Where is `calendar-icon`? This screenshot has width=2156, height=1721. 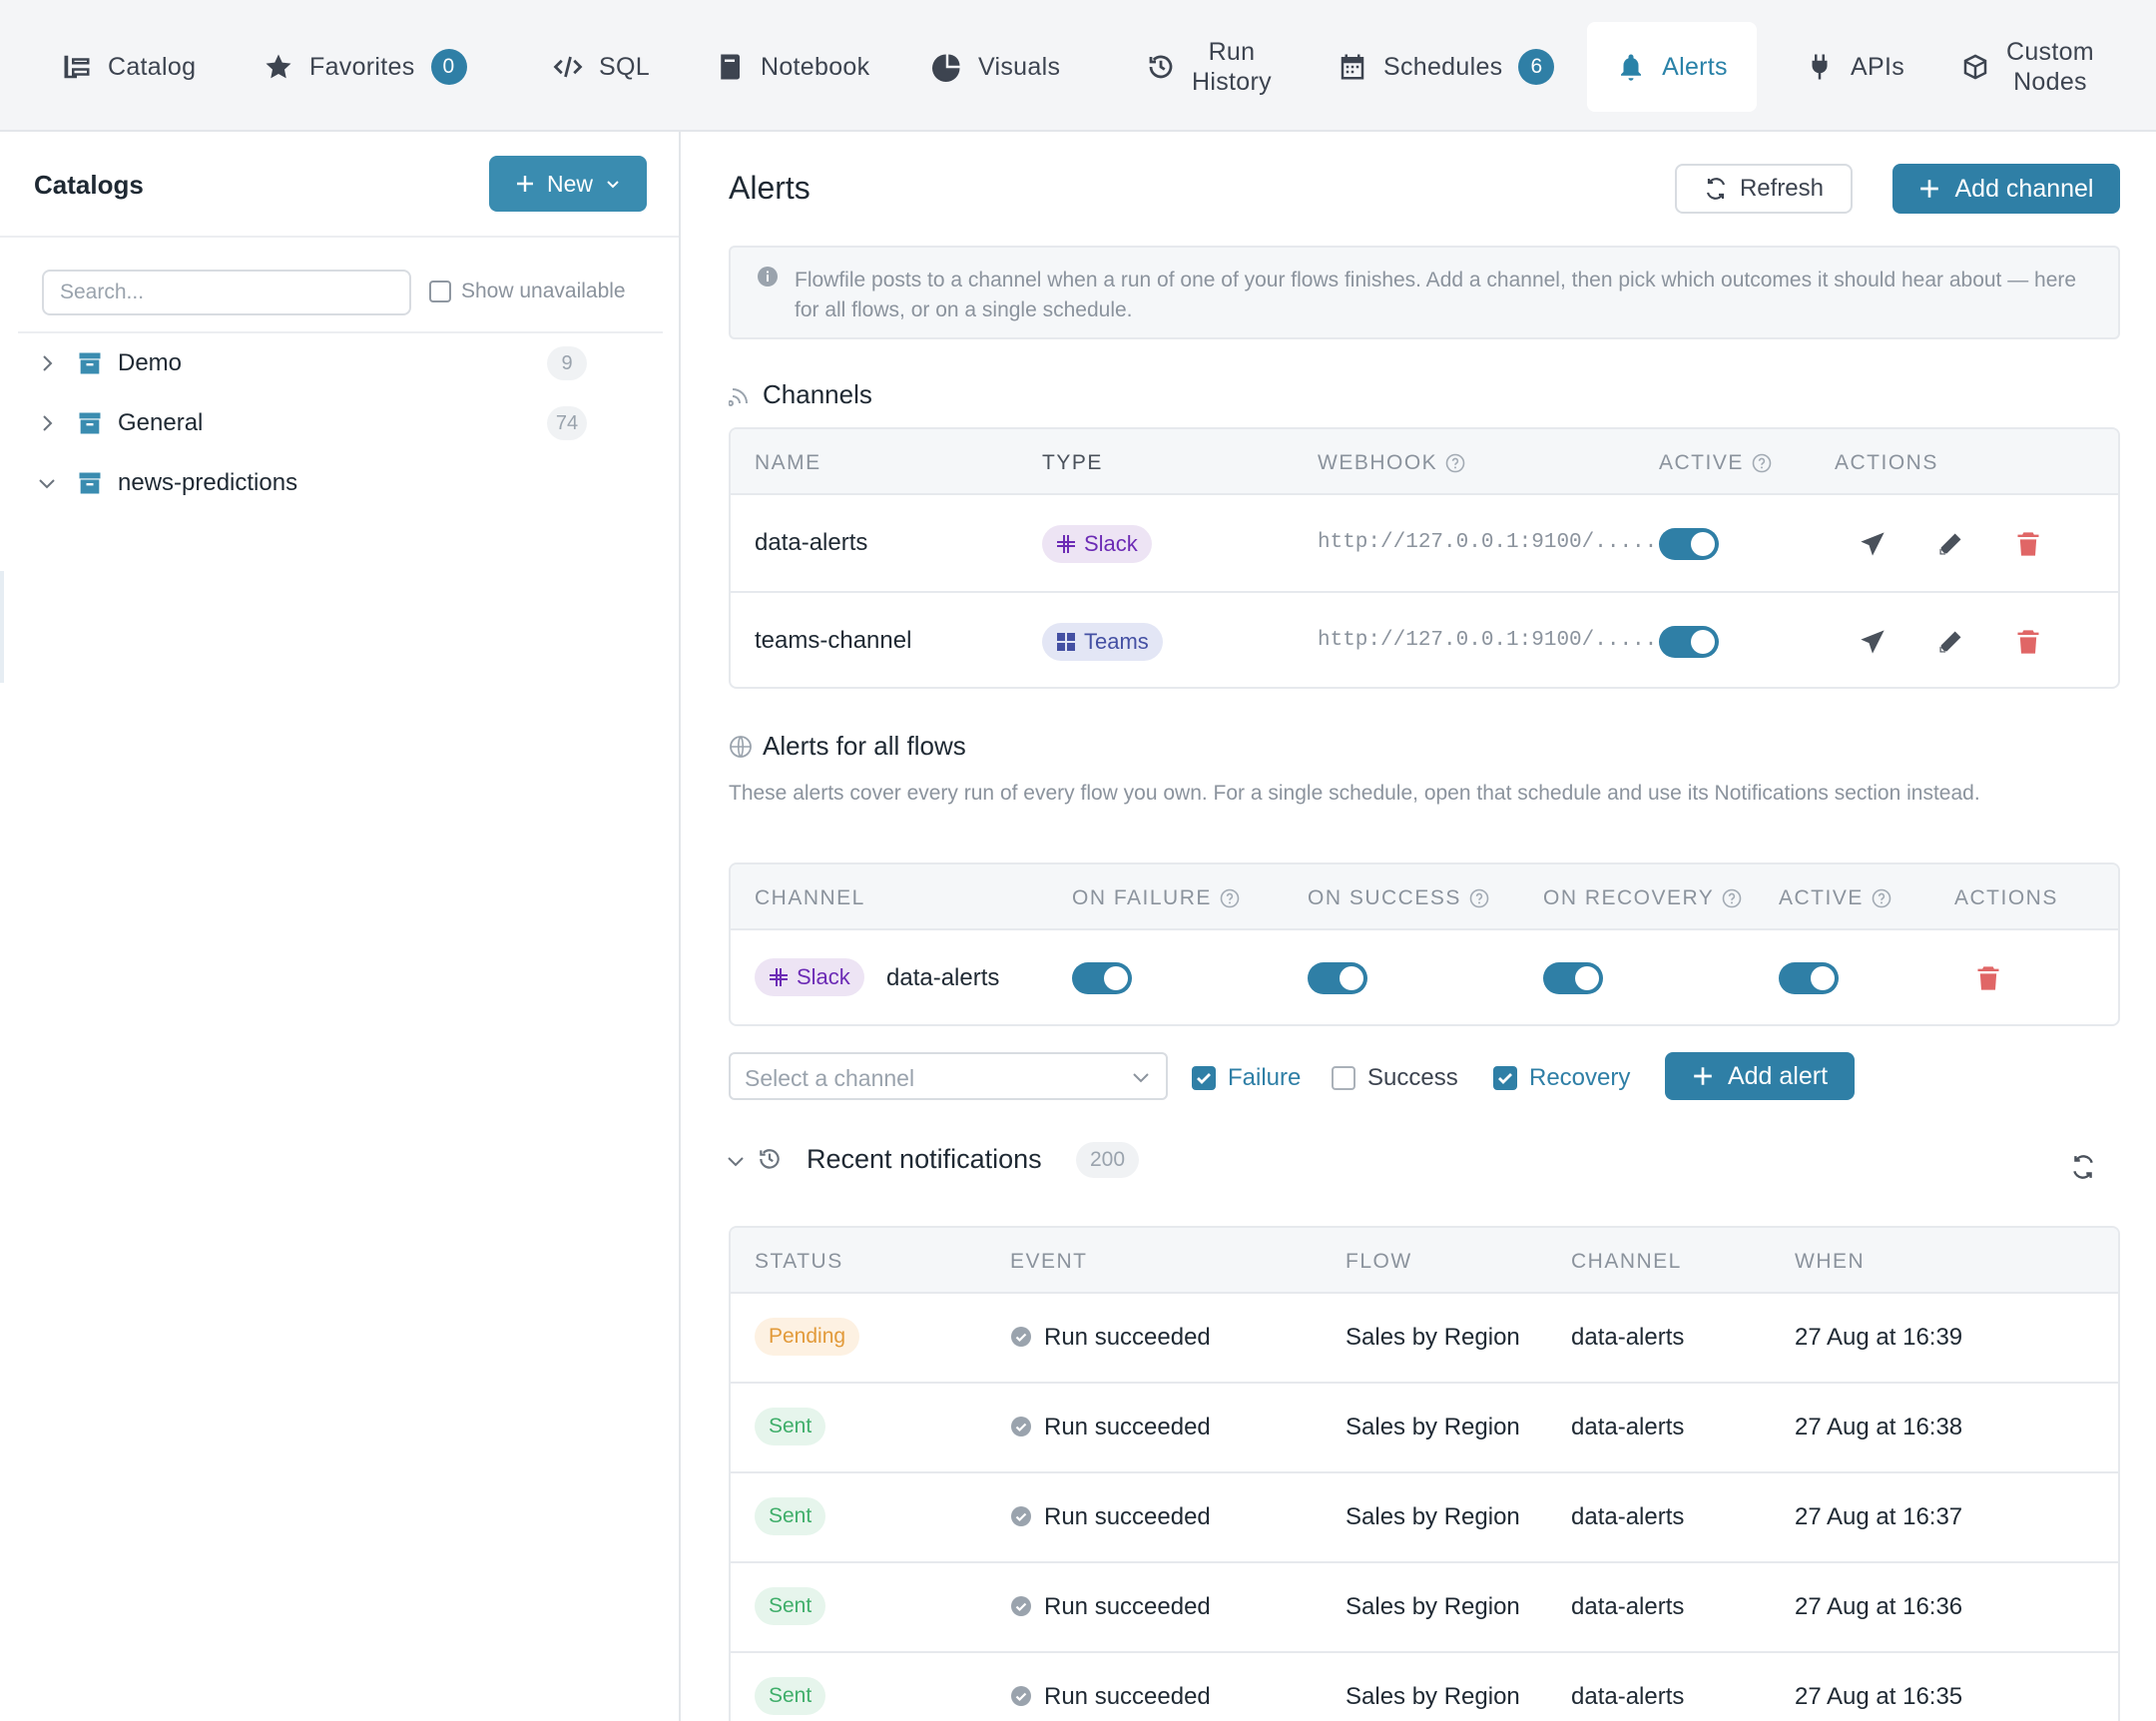 calendar-icon is located at coordinates (1352, 67).